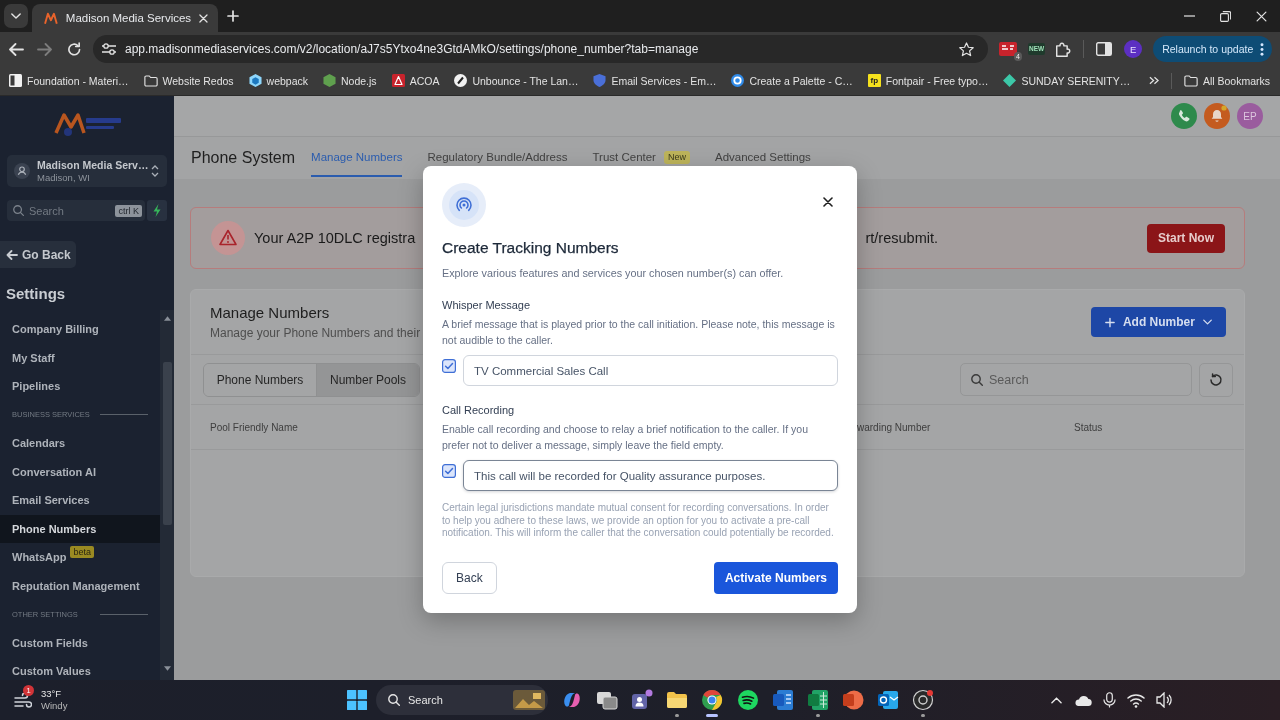 The height and width of the screenshot is (720, 1280). What do you see at coordinates (1133, 49) in the screenshot?
I see `profile-avatar: E` at bounding box center [1133, 49].